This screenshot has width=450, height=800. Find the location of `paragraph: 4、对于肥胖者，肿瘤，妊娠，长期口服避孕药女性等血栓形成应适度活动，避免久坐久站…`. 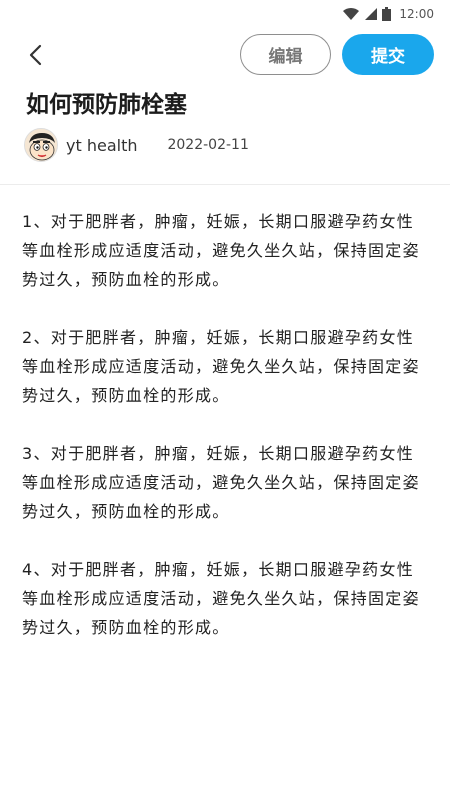

paragraph: 4、对于肥胖者，肿瘤，妊娠，长期口服避孕药女性等血栓形成应适度活动，避免久坐久站… is located at coordinates (221, 598).